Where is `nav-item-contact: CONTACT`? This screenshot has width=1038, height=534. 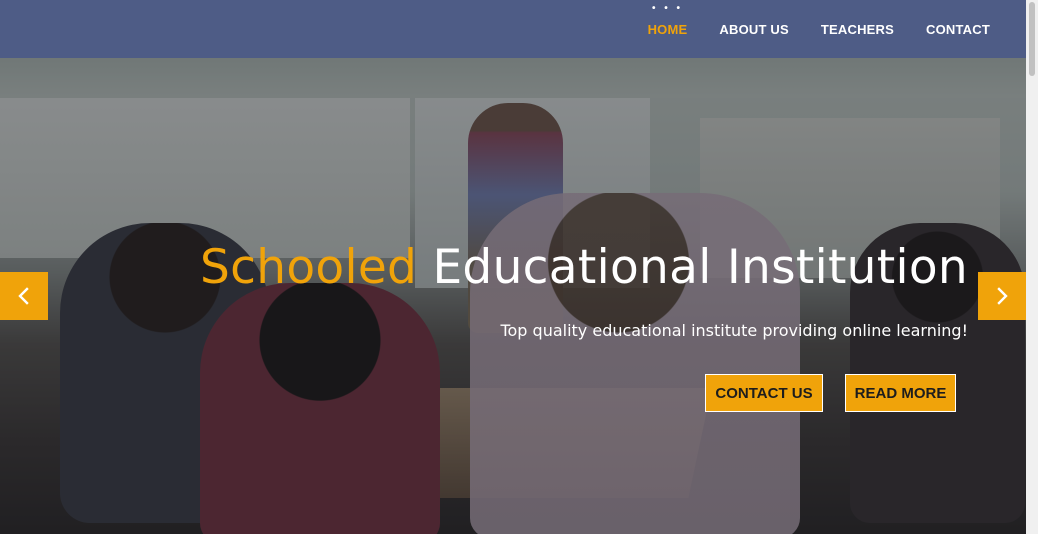
nav-item-contact: CONTACT is located at coordinates (958, 29).